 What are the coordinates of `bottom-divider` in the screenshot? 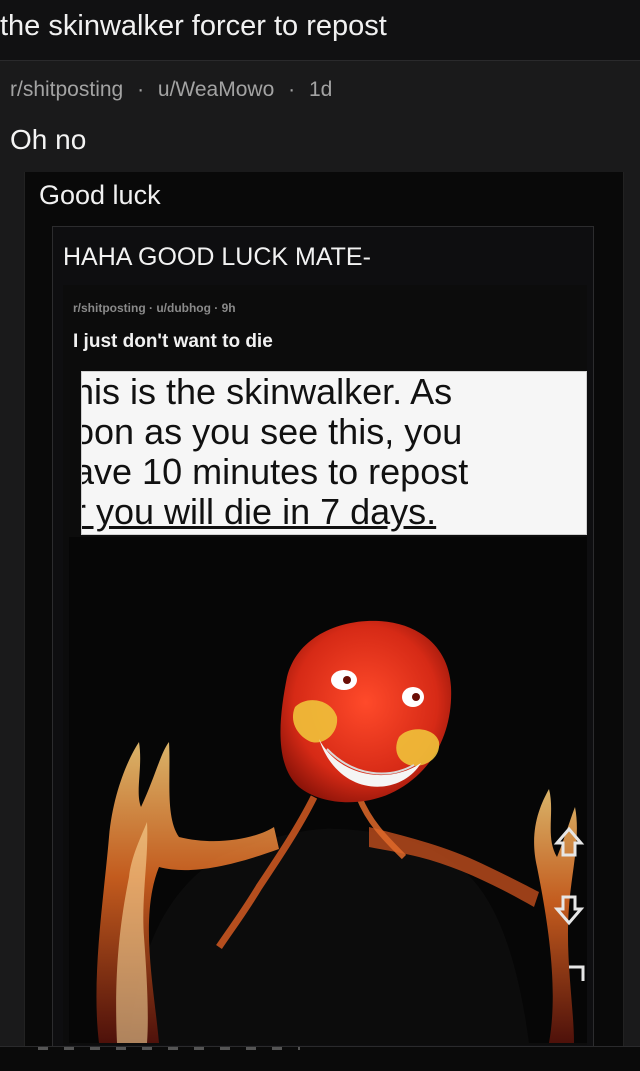 It's located at (169, 1048).